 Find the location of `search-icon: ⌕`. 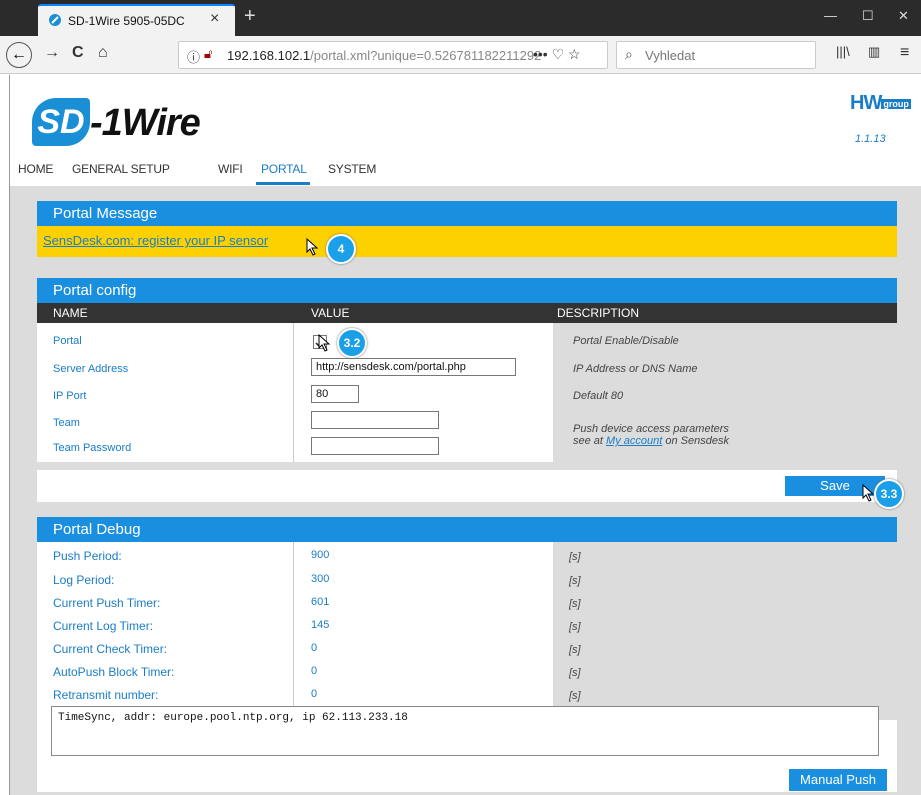

search-icon: ⌕ is located at coordinates (629, 54).